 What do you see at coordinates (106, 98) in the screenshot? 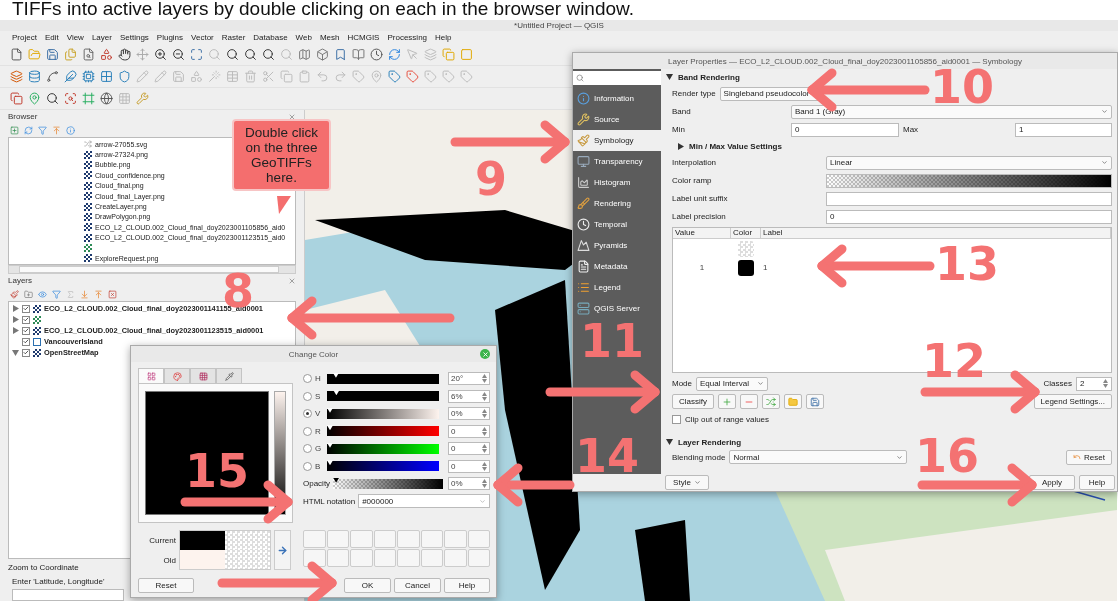
I see `globe-icon` at bounding box center [106, 98].